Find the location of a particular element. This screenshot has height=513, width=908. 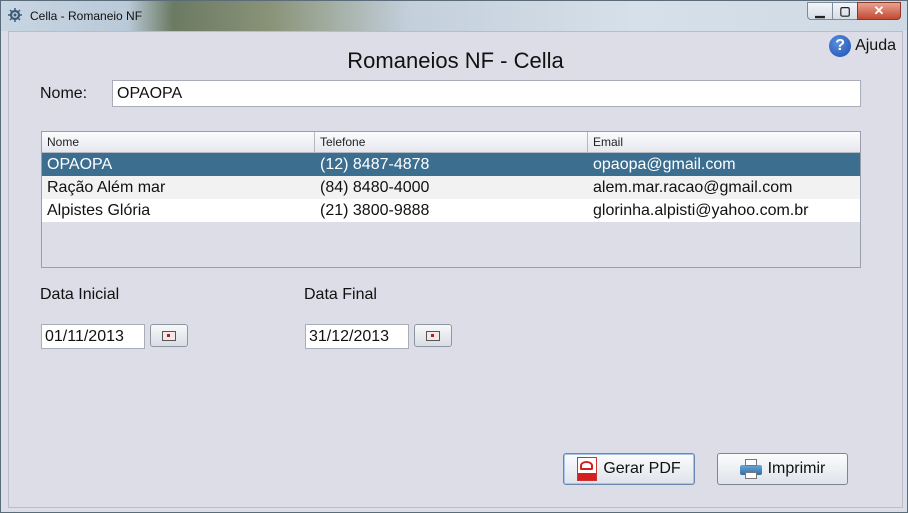

data-inicial-calendar-button is located at coordinates (169, 335).